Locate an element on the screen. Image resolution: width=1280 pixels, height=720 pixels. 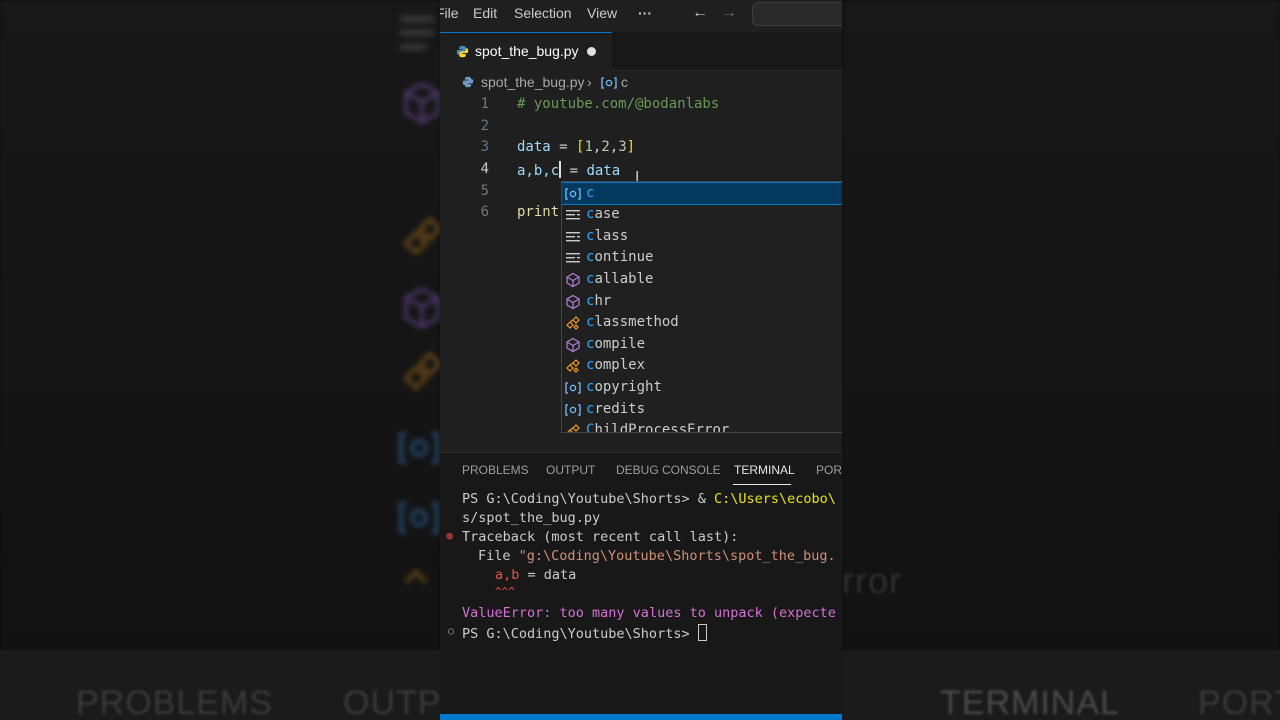
print-call: print is located at coordinates (538, 212).